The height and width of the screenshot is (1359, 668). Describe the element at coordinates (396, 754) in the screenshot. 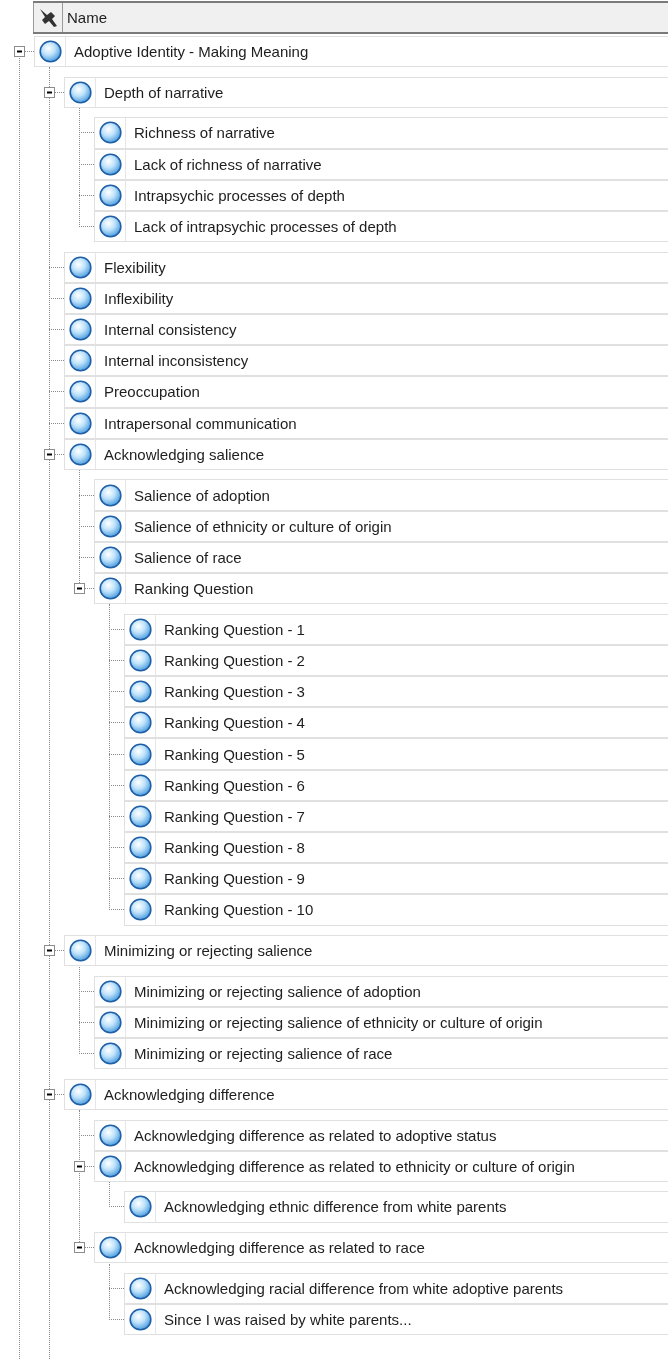

I see `tree-item: Ranking Question - 5` at that location.